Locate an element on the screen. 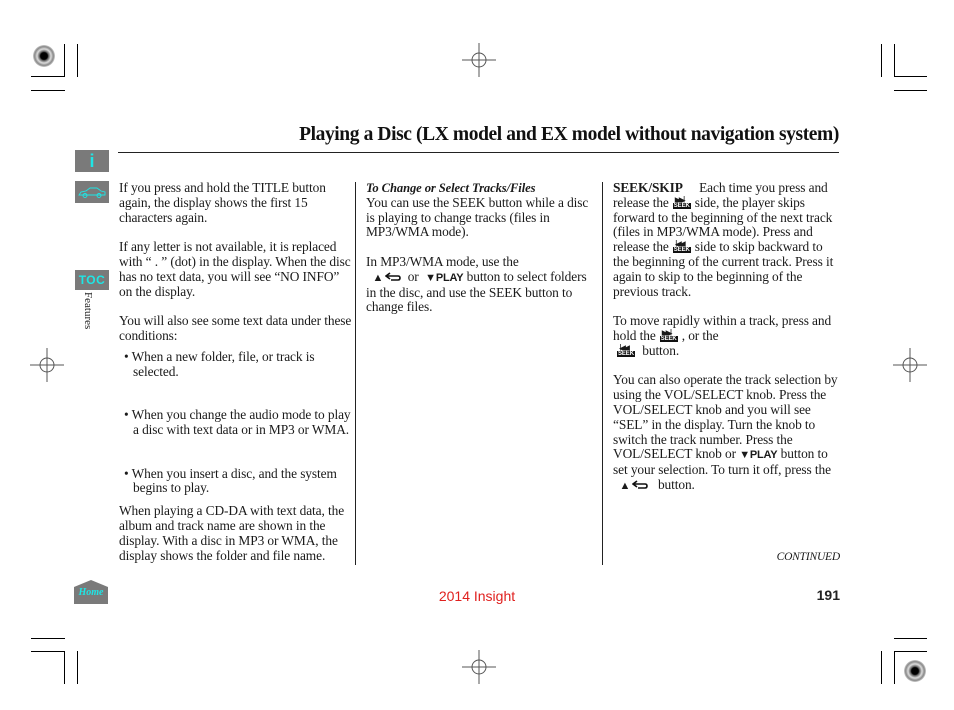 The height and width of the screenshot is (710, 954). info-icon: i is located at coordinates (92, 161).